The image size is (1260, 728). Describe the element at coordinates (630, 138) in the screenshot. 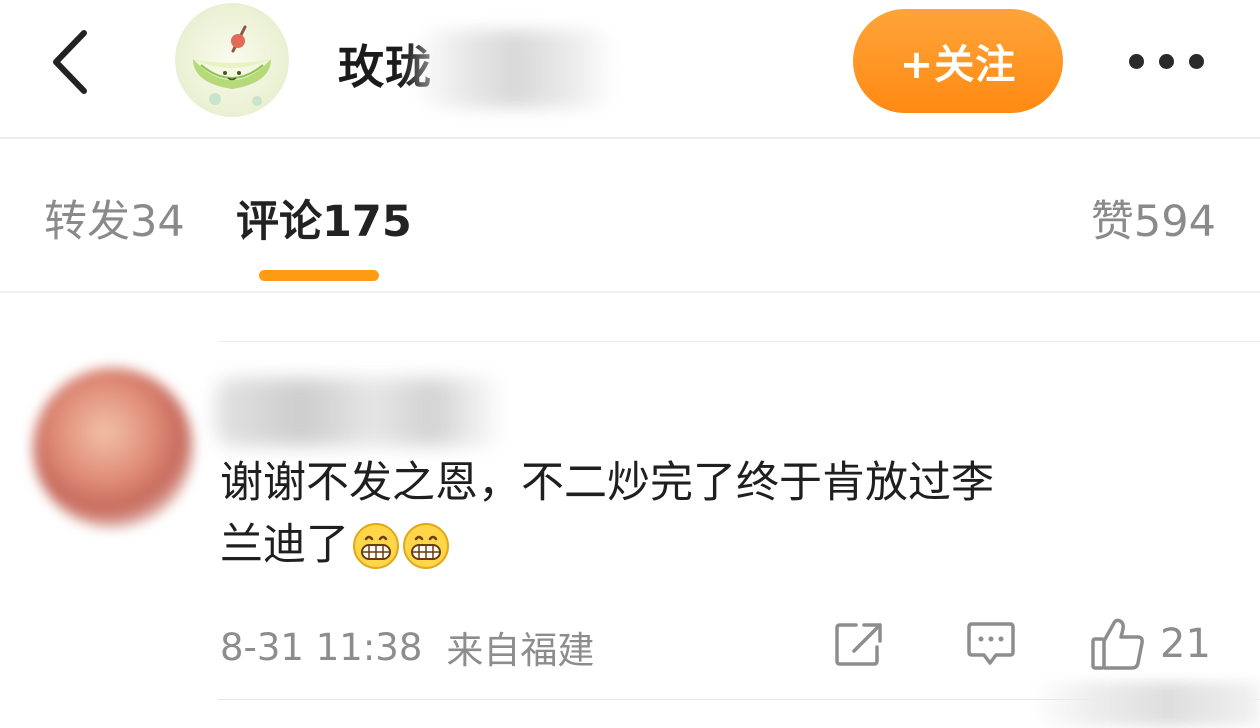

I see `header-divider` at that location.